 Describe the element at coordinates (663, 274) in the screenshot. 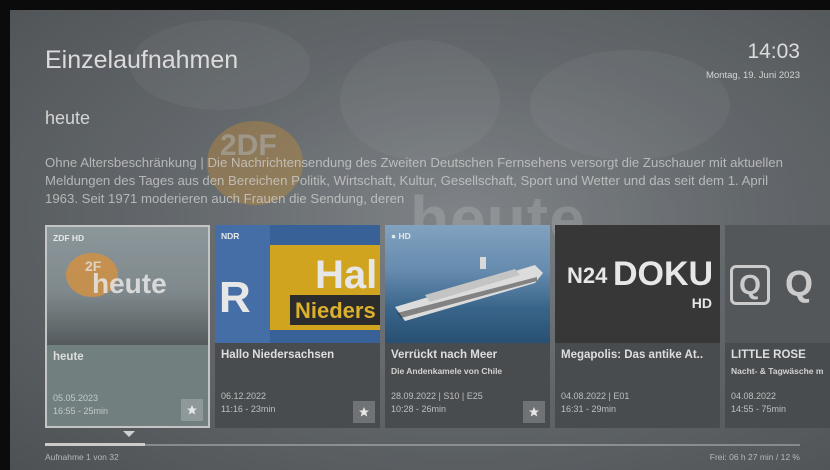

I see `doku-logo-text: DOKU` at that location.